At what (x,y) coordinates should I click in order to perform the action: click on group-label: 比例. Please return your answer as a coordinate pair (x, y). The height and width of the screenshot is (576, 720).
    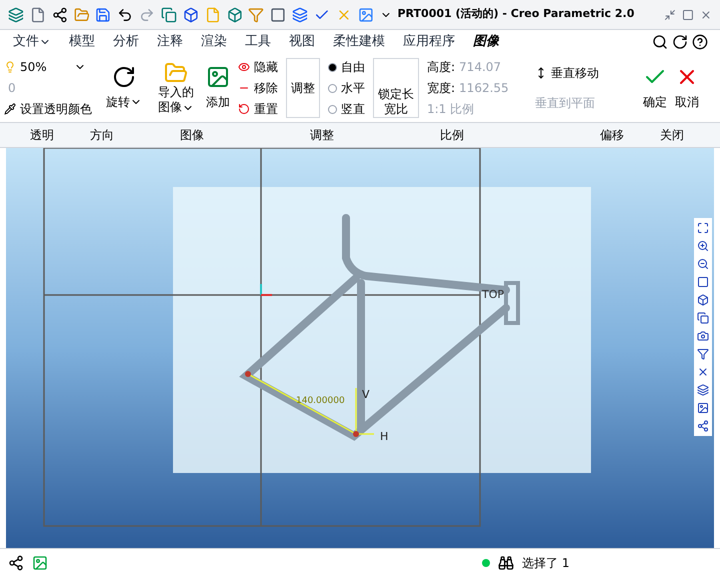
    Looking at the image, I should click on (452, 135).